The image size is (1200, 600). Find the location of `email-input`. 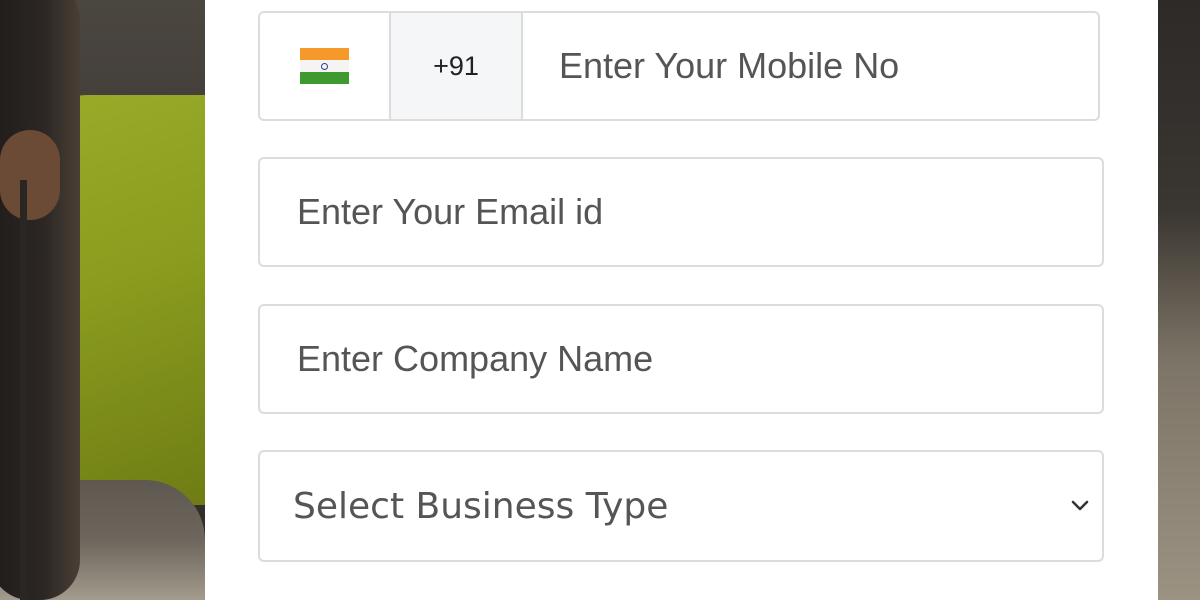

email-input is located at coordinates (681, 212).